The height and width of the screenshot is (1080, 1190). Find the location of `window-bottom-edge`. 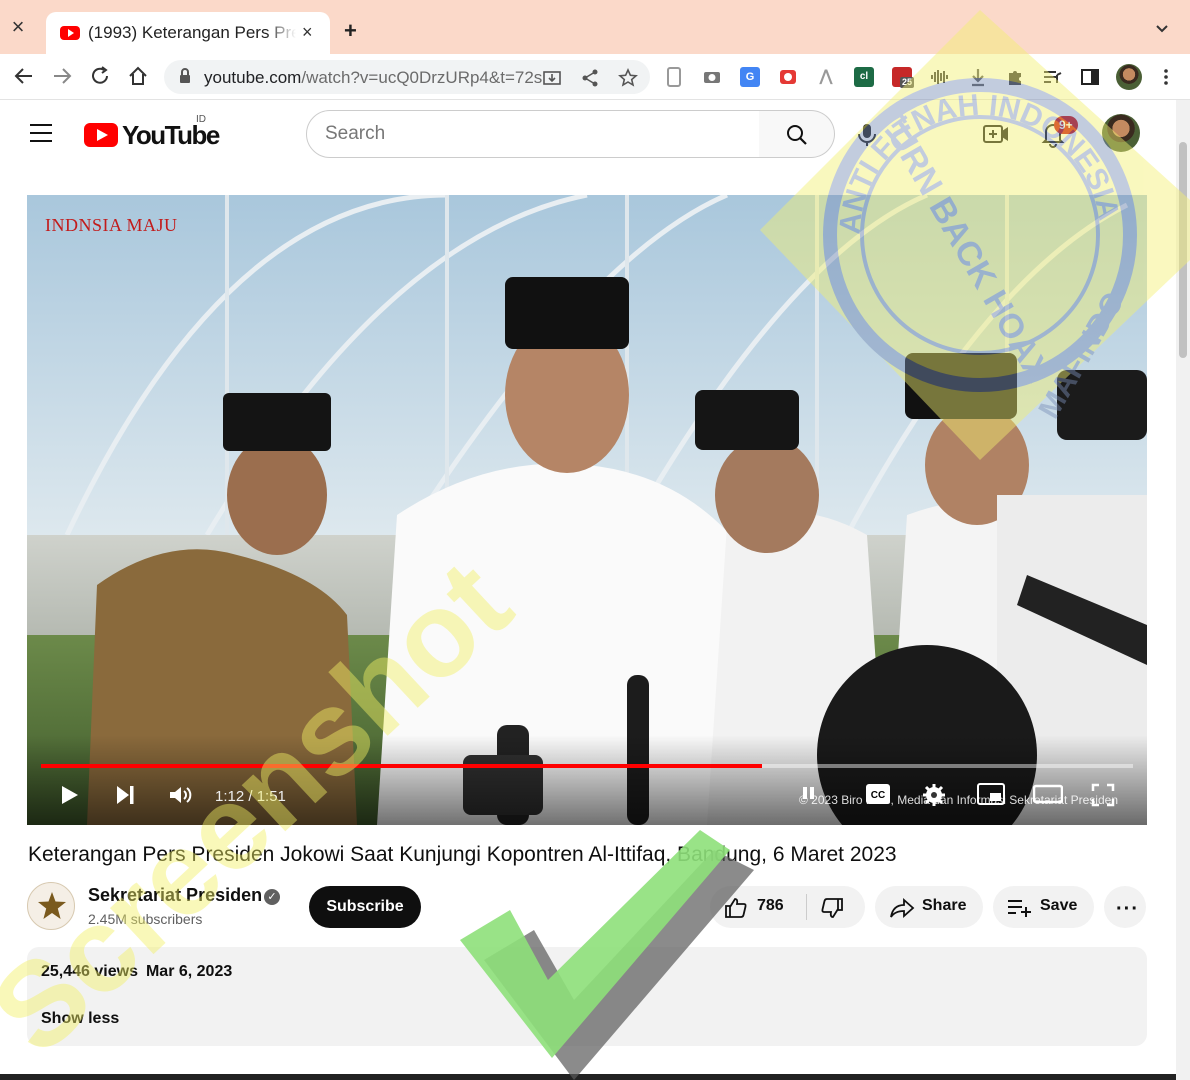

window-bottom-edge is located at coordinates (588, 1077).